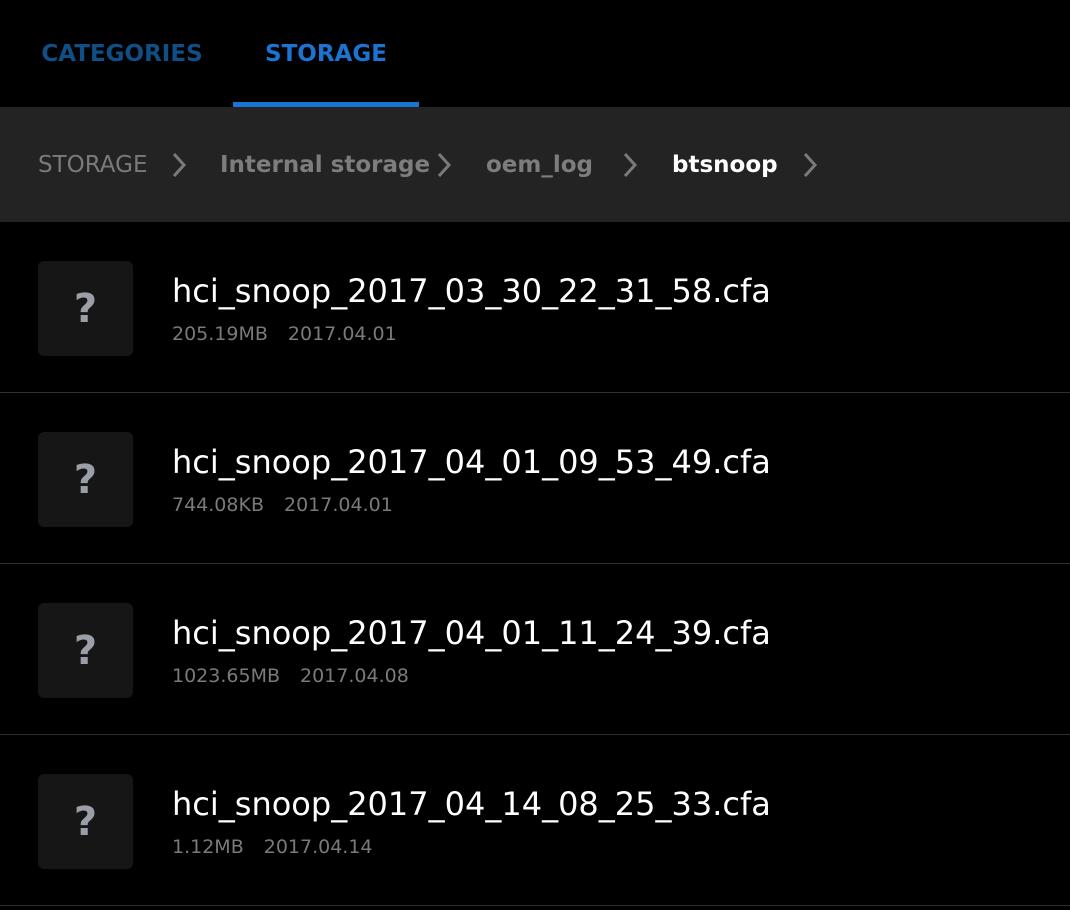 The image size is (1070, 910). I want to click on file-date: 2017.04.14, so click(318, 847).